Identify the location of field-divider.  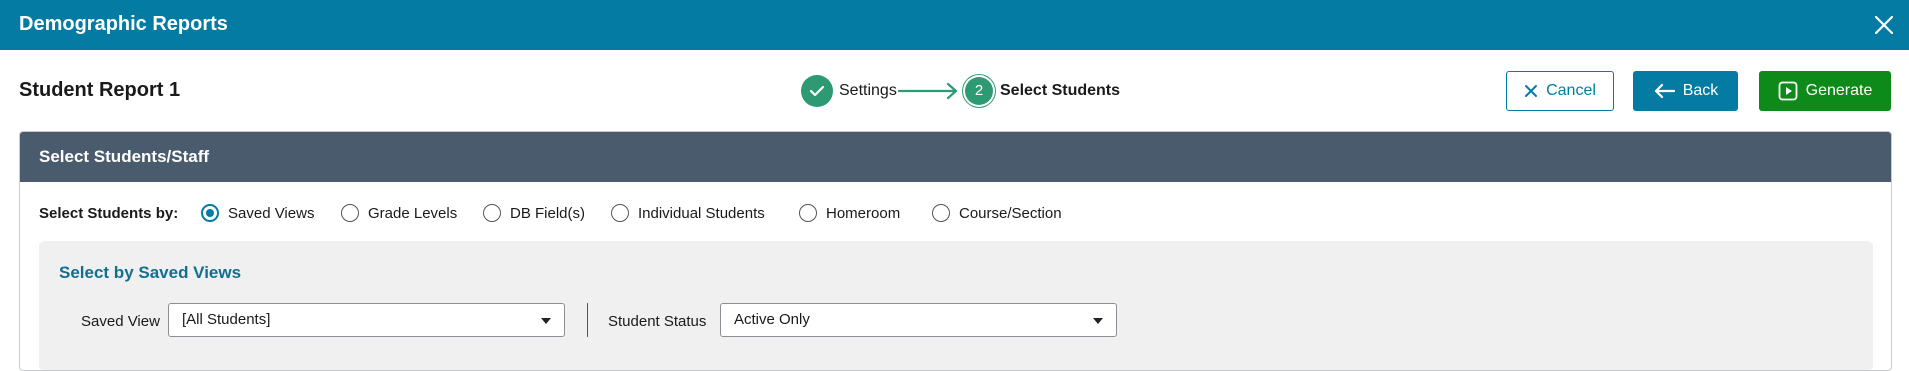
(587, 320).